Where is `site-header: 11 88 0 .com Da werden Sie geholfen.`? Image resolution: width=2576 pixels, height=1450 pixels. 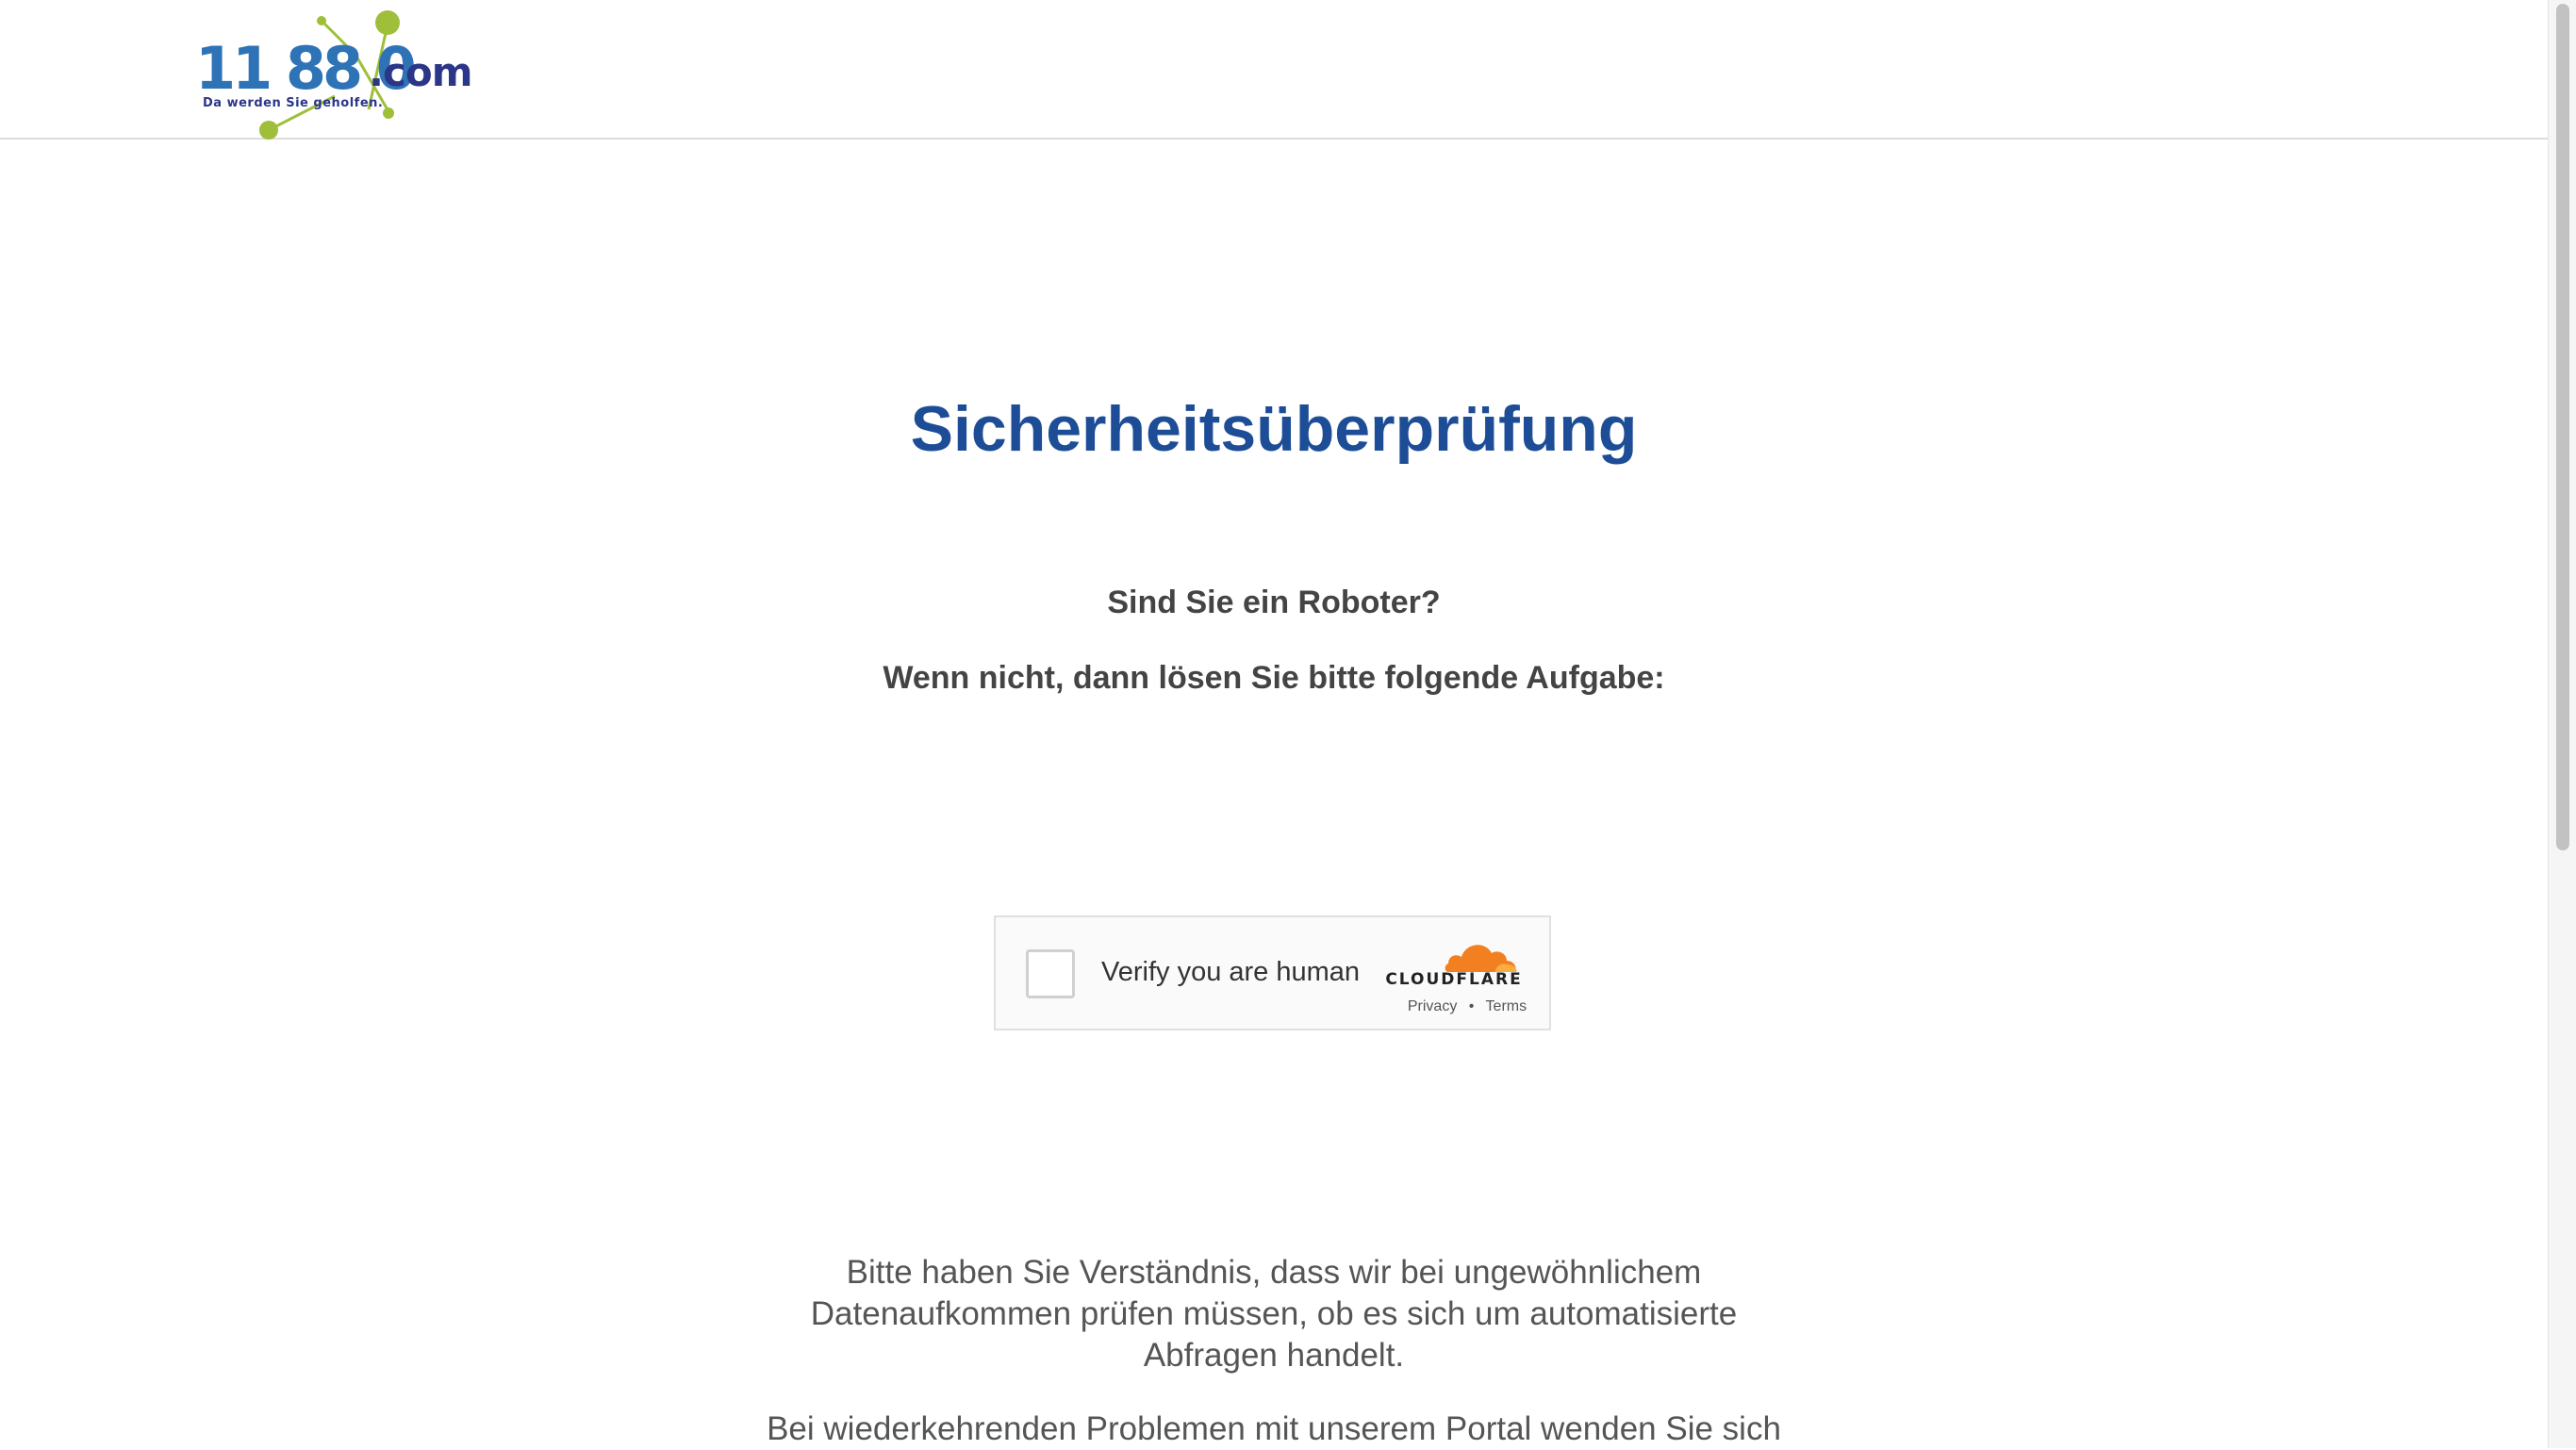
site-header: 11 88 0 .com Da werden Sie geholfen. is located at coordinates (1274, 70).